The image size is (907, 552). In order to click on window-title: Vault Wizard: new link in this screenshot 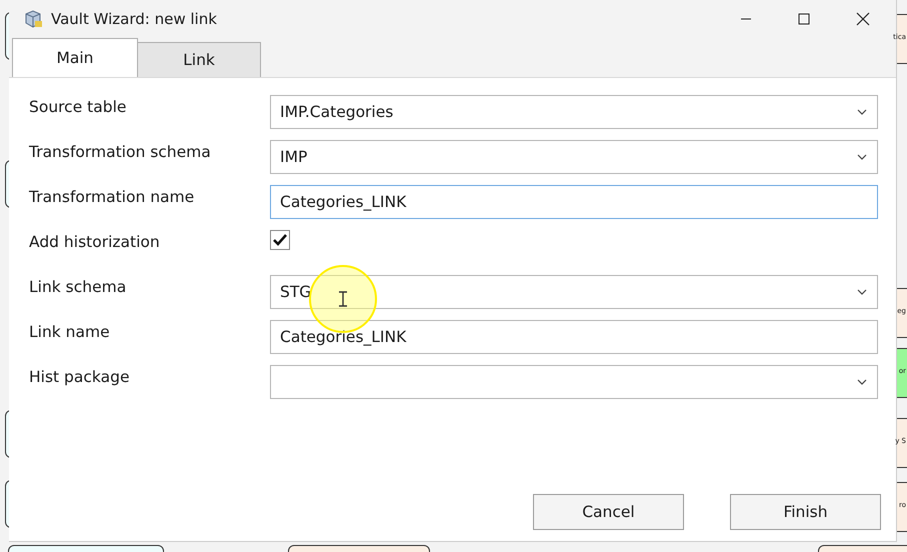, I will do `click(134, 19)`.